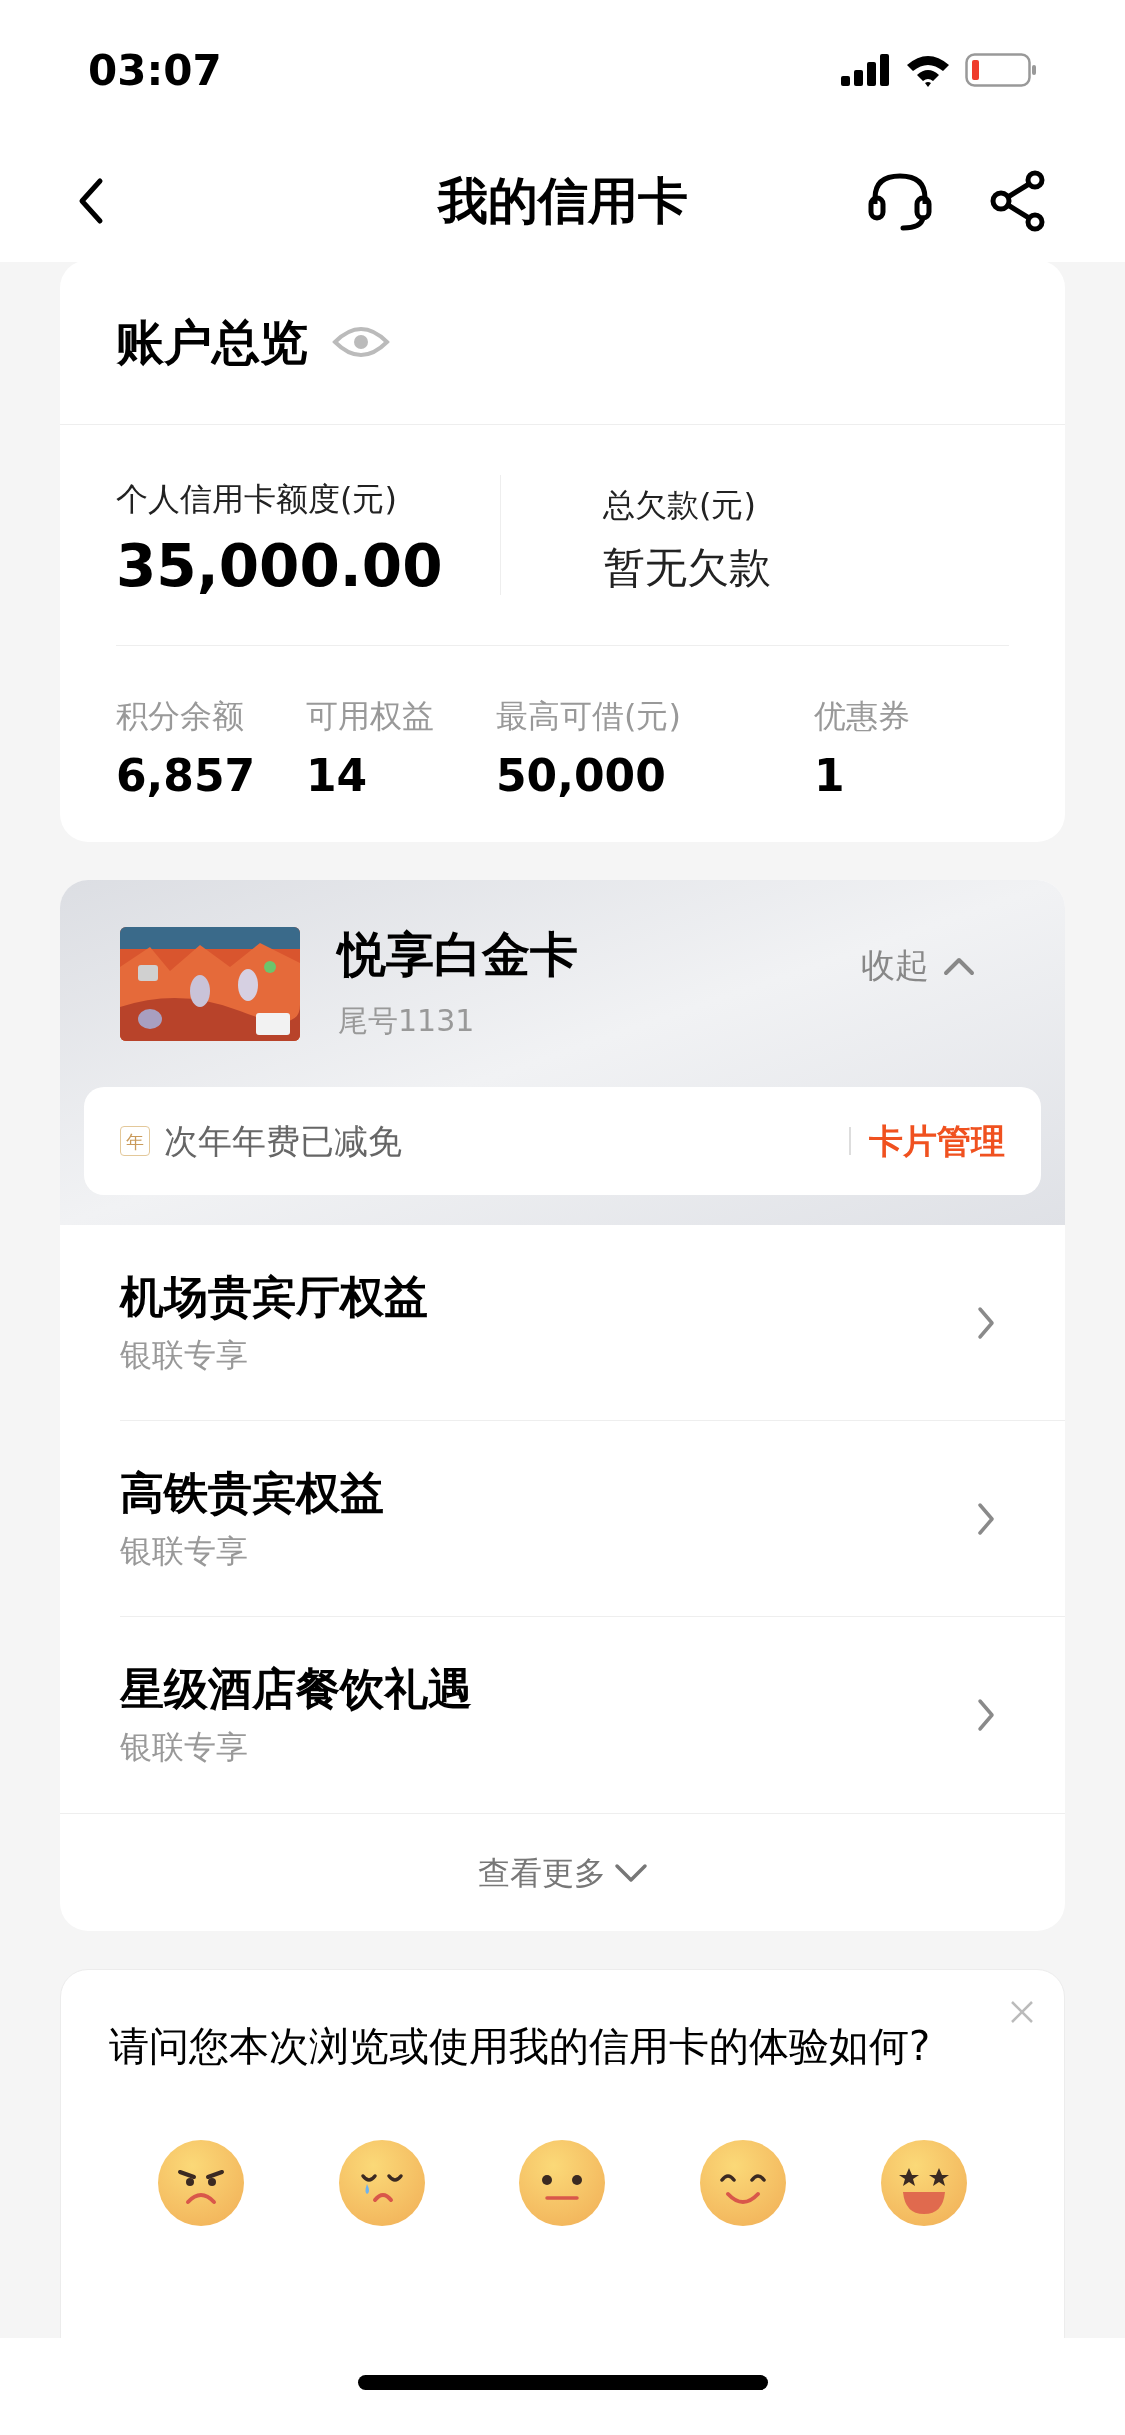 The image size is (1125, 2435). What do you see at coordinates (274, 1296) in the screenshot?
I see `benefit-title: 机场贵宾厅权益` at bounding box center [274, 1296].